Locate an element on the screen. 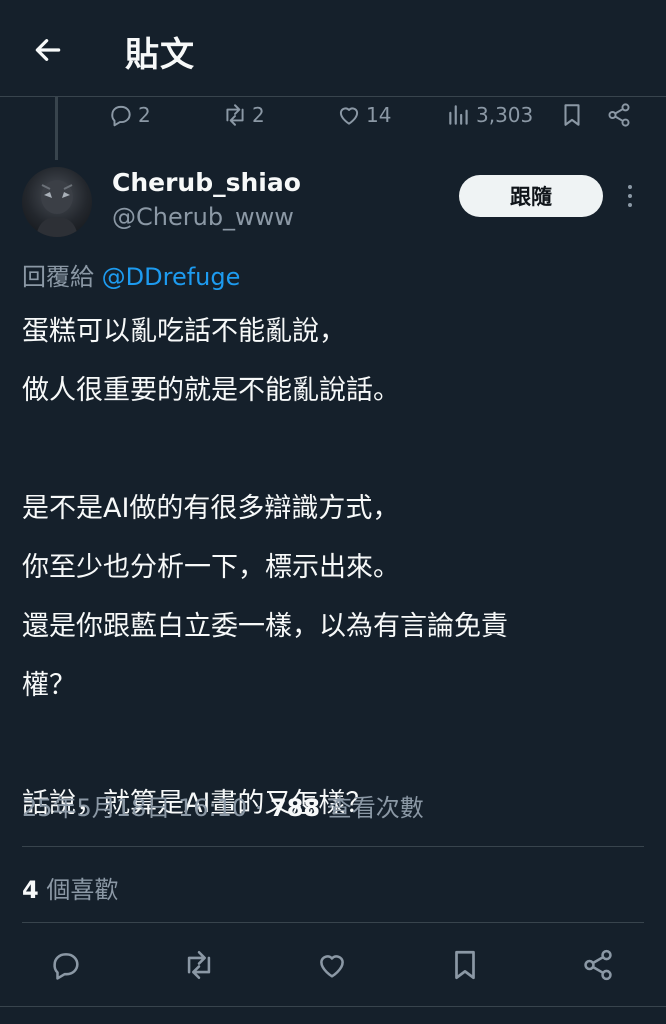 The height and width of the screenshot is (1024, 666). retweet-button is located at coordinates (199, 965).